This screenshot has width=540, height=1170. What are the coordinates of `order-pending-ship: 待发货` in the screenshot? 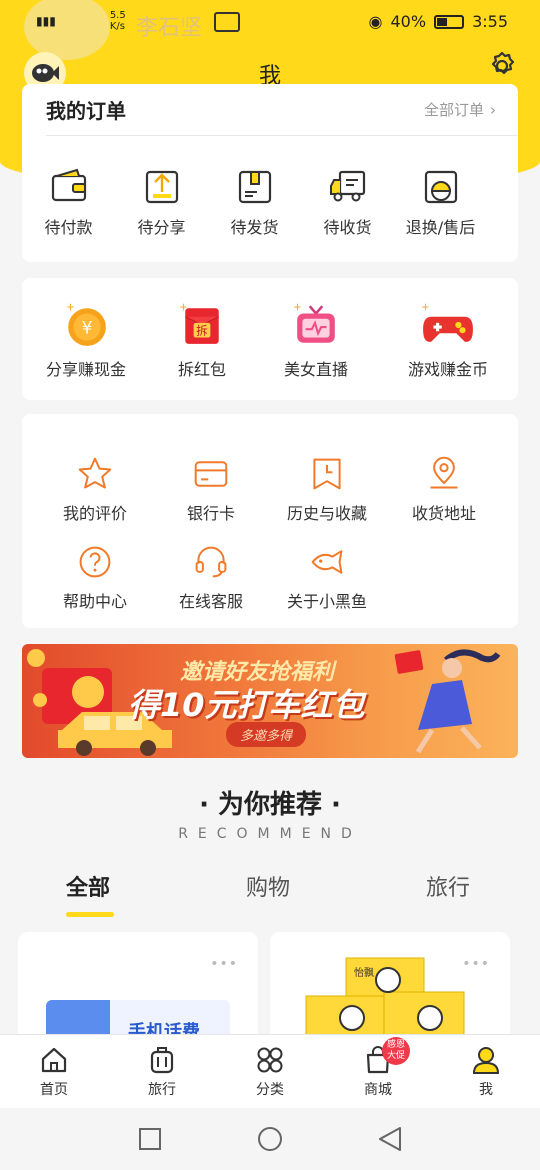 It's located at (254, 202).